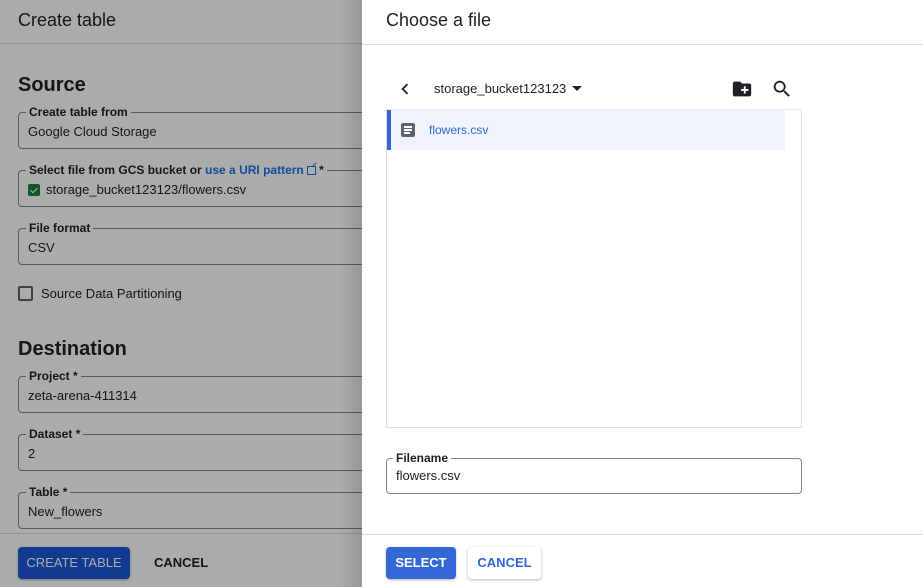  What do you see at coordinates (577, 88) in the screenshot?
I see `arrow-drop-down-icon` at bounding box center [577, 88].